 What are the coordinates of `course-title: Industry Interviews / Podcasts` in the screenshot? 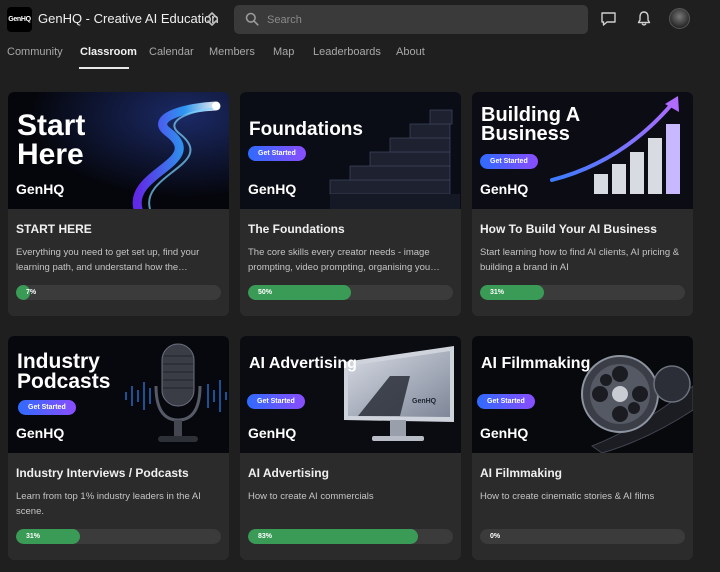 It's located at (102, 473).